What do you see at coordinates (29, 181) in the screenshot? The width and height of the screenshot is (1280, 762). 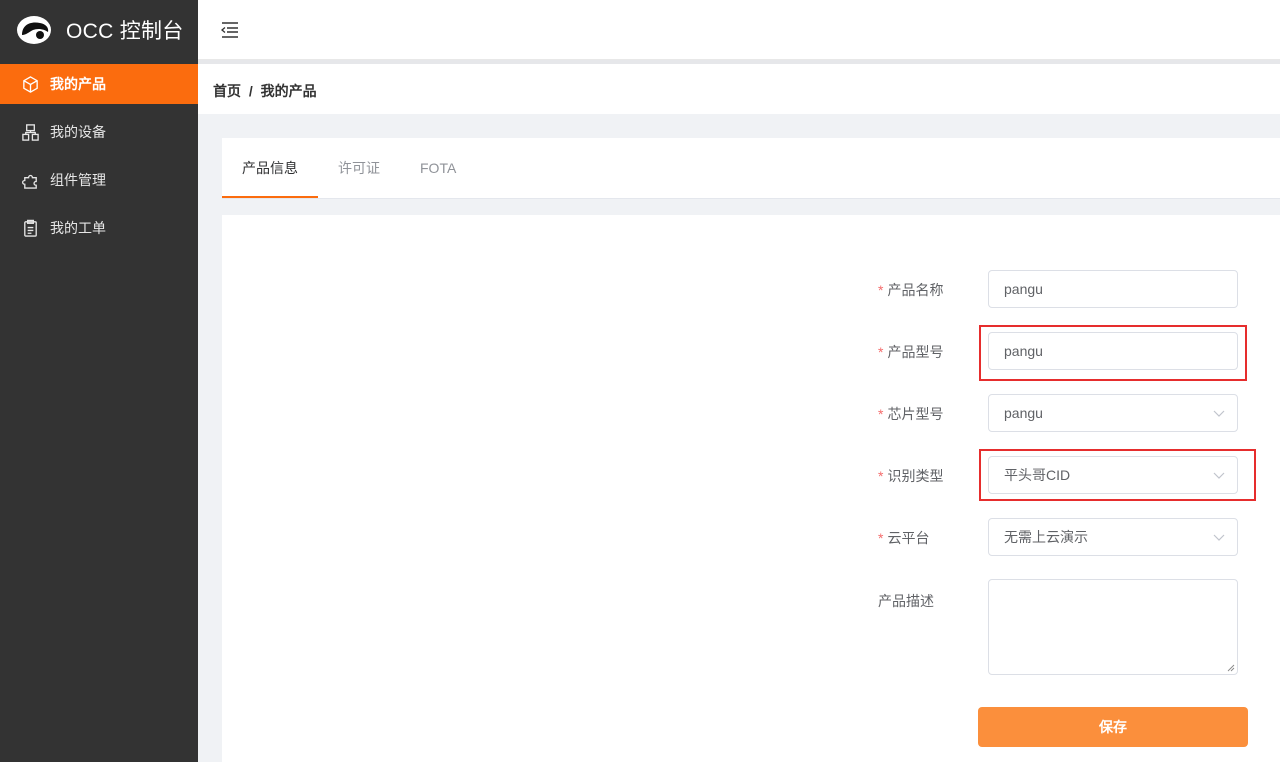 I see `puzzle-icon` at bounding box center [29, 181].